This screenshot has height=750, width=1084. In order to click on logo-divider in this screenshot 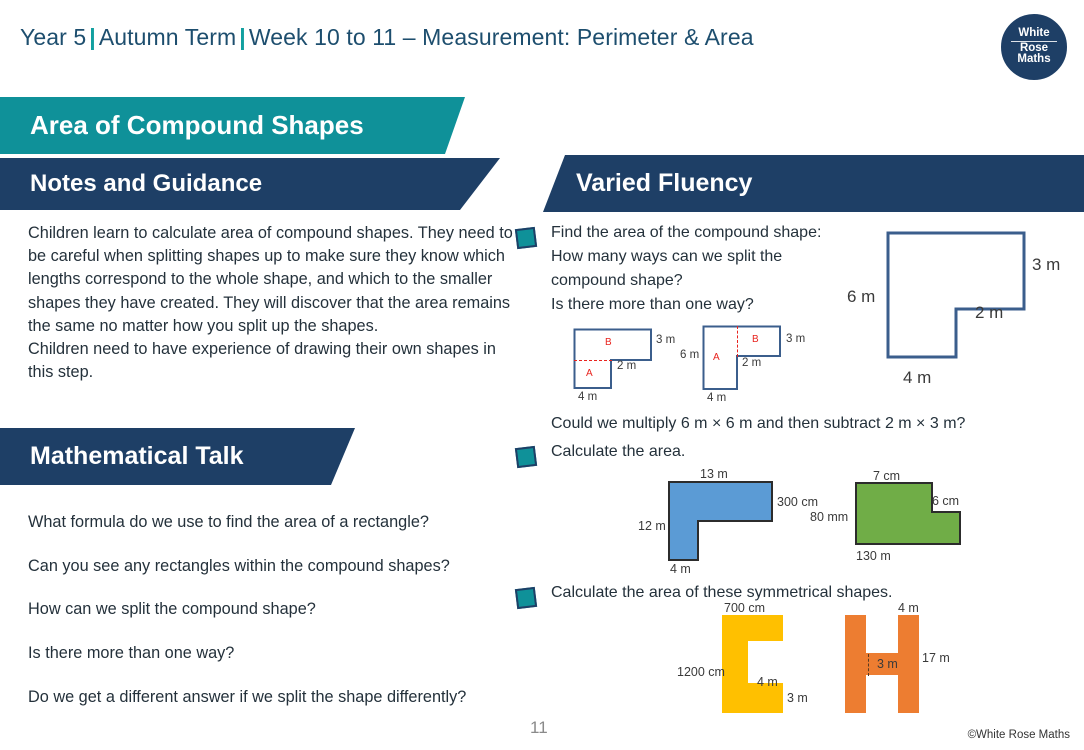, I will do `click(1034, 41)`.